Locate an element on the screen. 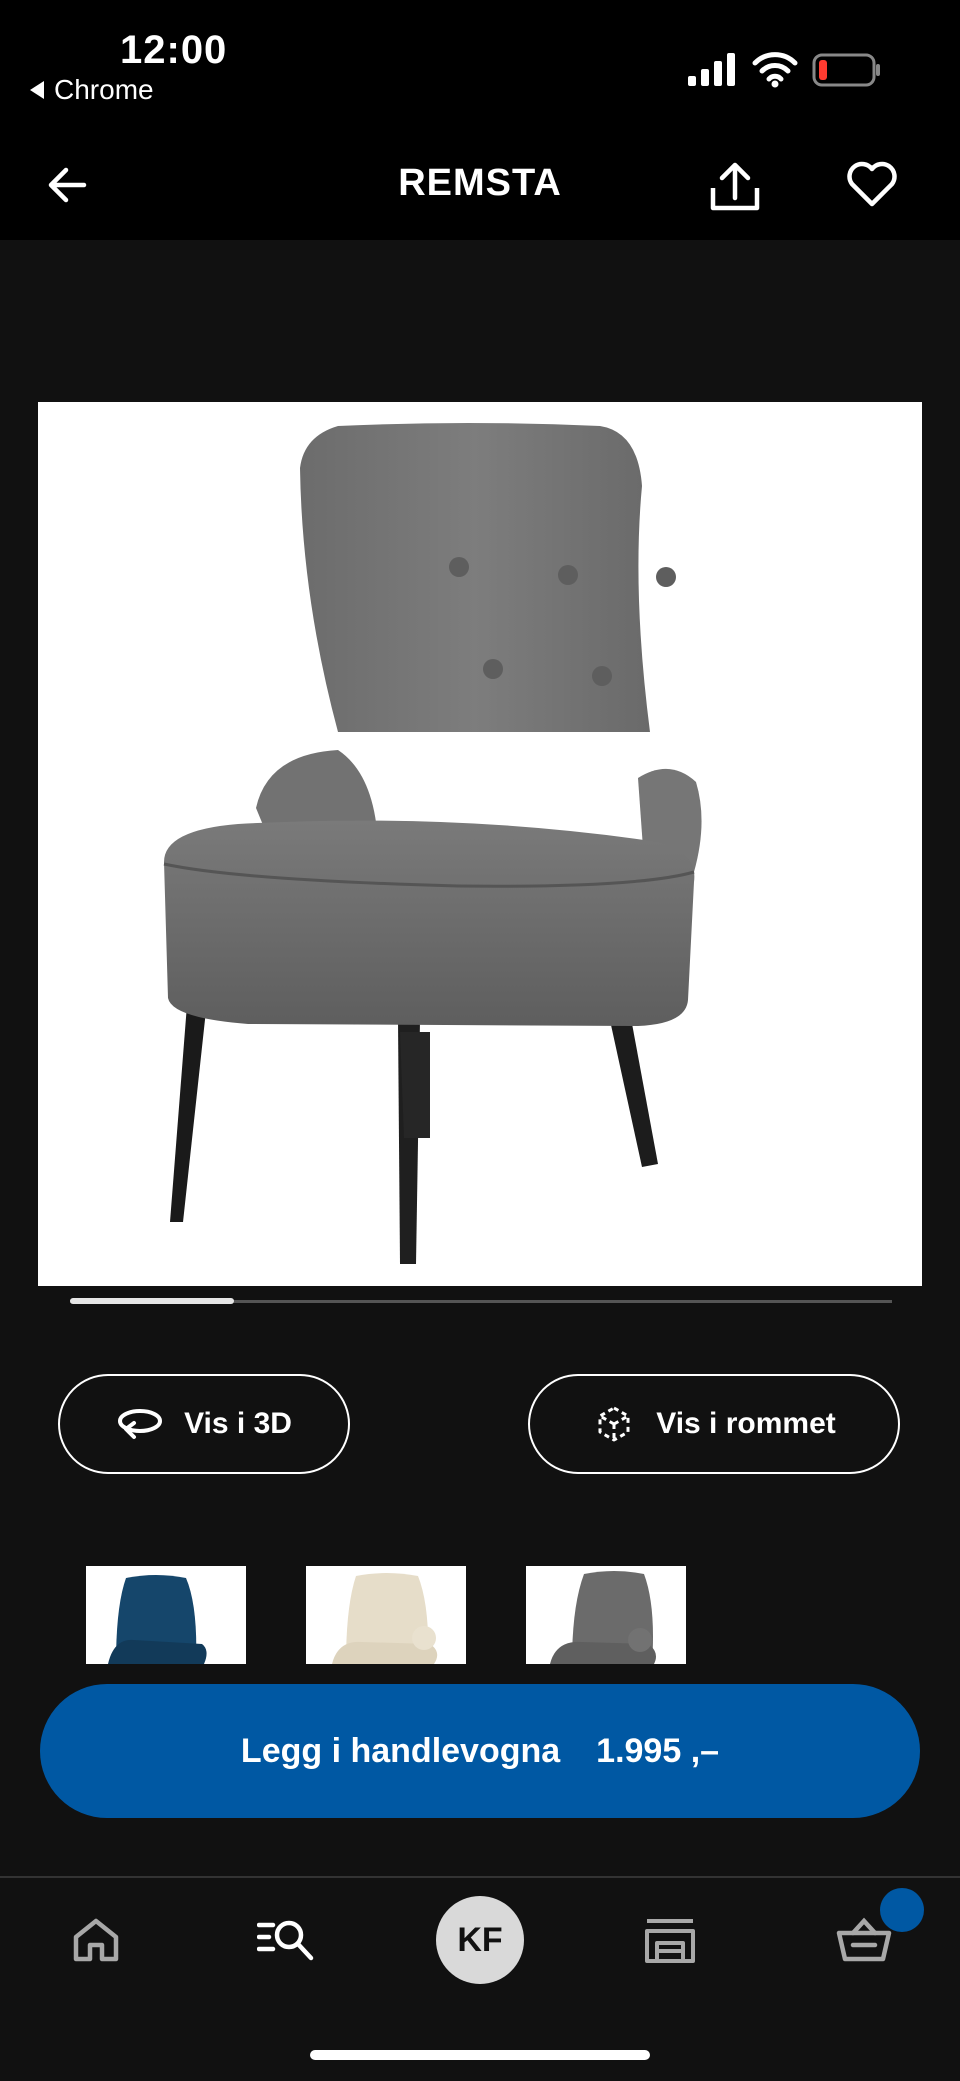  profile-avatar: KF is located at coordinates (480, 1940).